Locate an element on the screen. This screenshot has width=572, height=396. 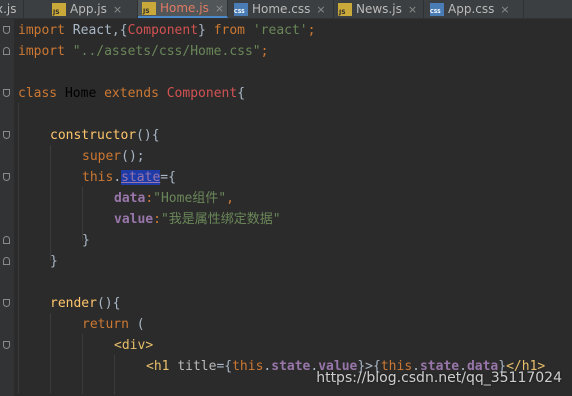
tab-label: x.js is located at coordinates (8, 9).